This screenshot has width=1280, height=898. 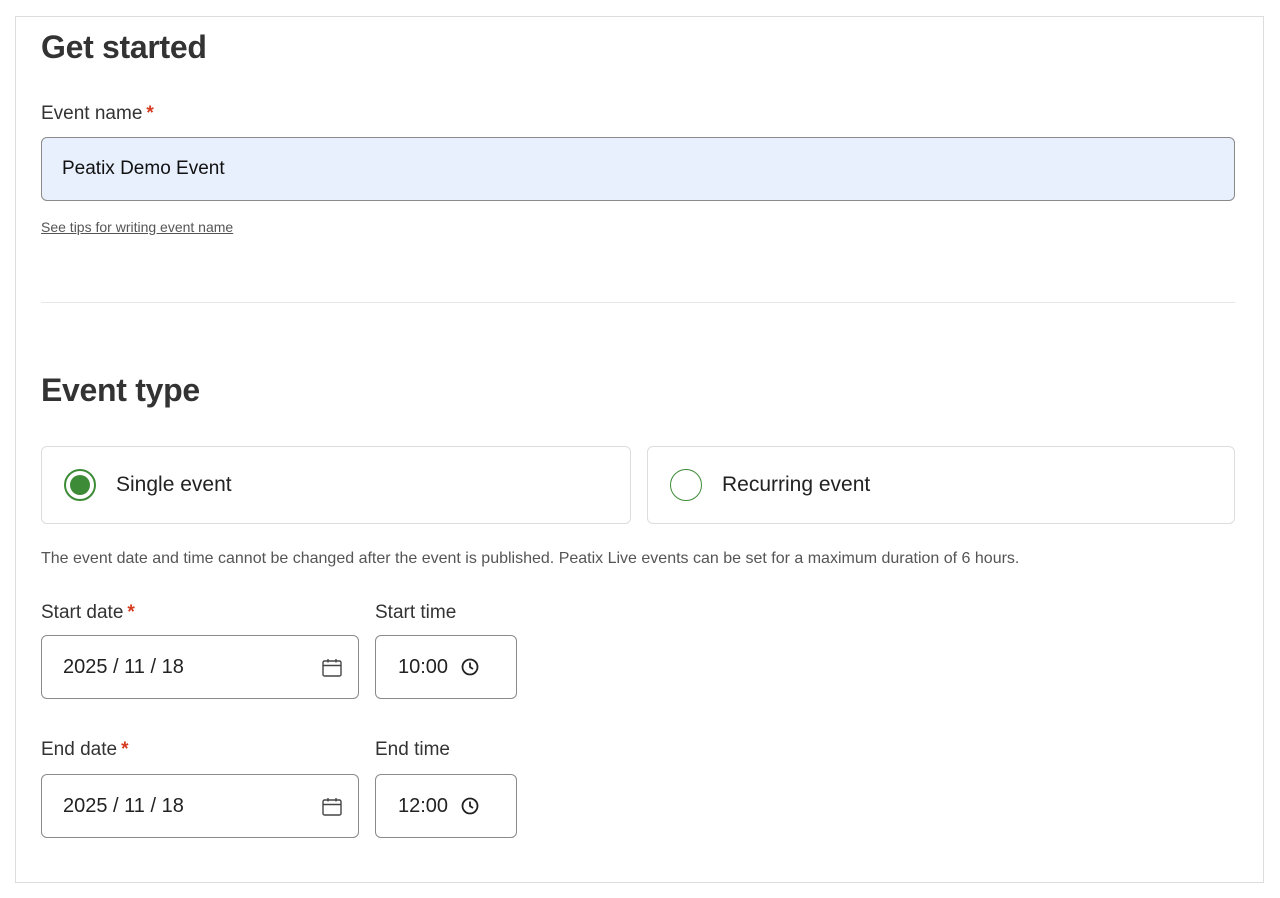 I want to click on event-name-label: Event name *, so click(x=97, y=114).